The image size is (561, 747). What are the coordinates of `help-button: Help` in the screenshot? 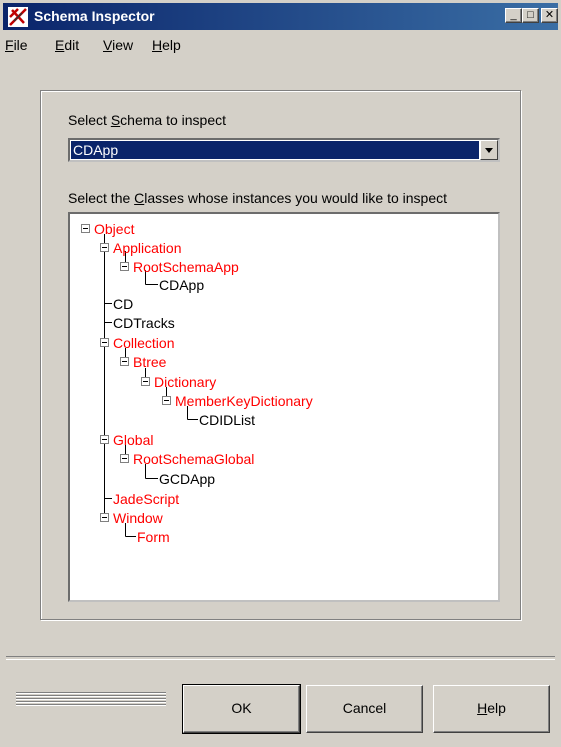 It's located at (491, 709).